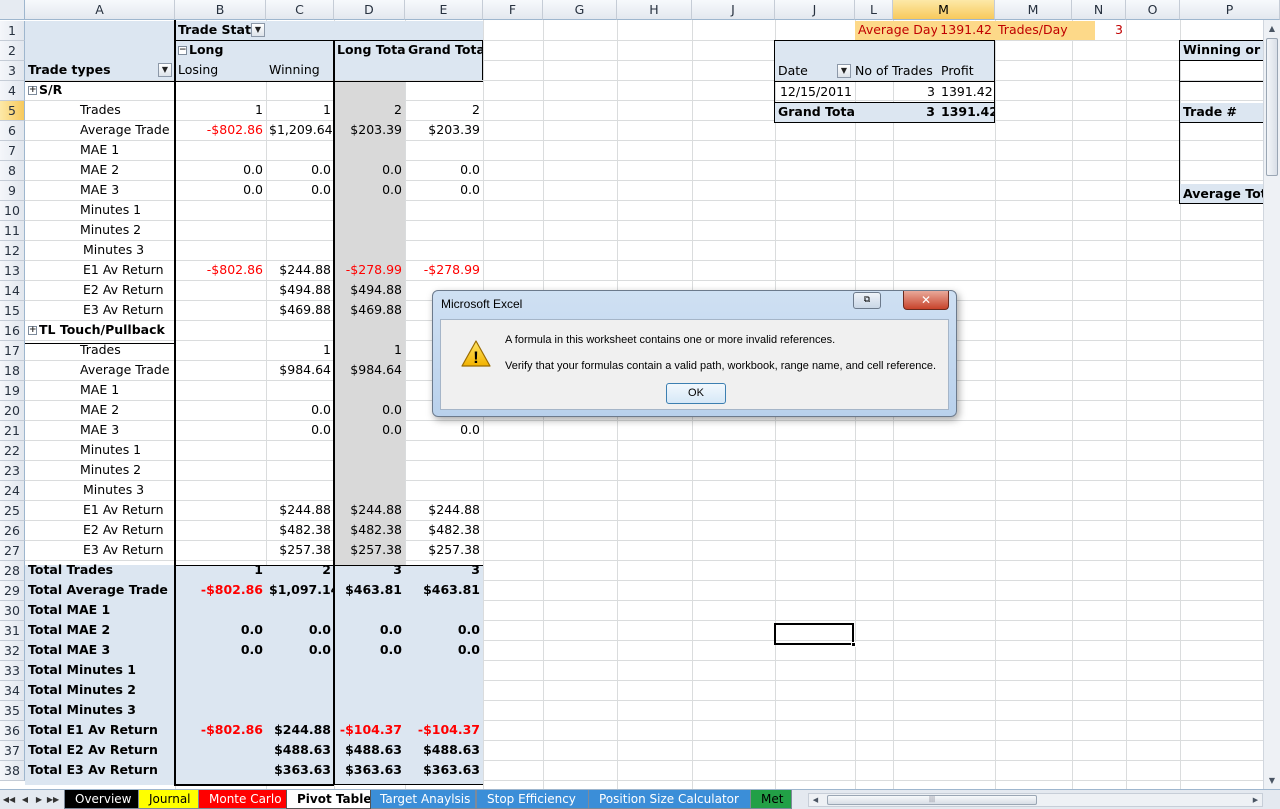 The width and height of the screenshot is (1280, 809). What do you see at coordinates (100, 630) in the screenshot?
I see `total-row-label: Total MAE 2` at bounding box center [100, 630].